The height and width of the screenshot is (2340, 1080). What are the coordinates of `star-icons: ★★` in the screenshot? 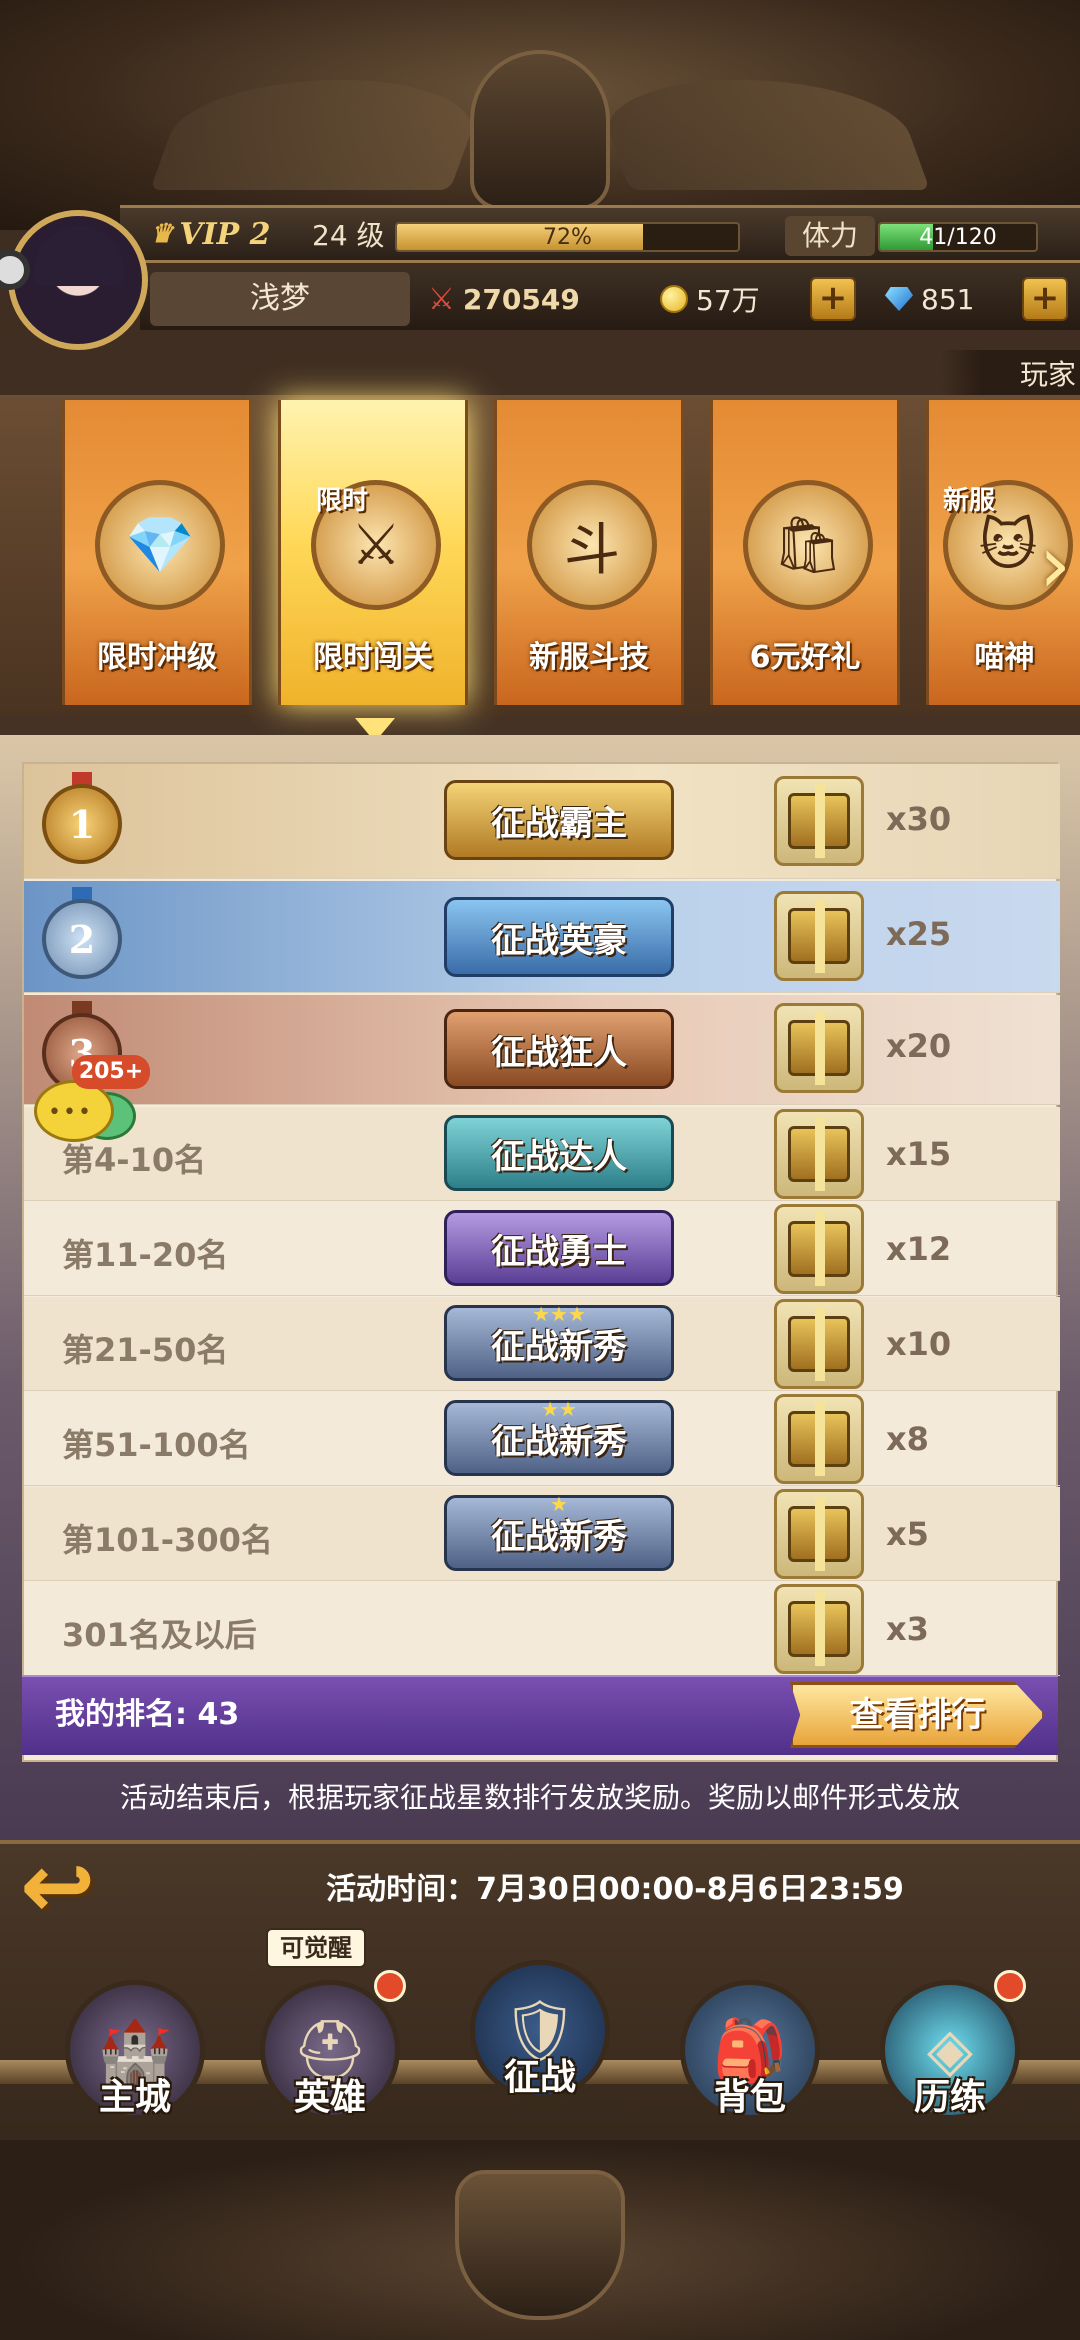 It's located at (559, 1409).